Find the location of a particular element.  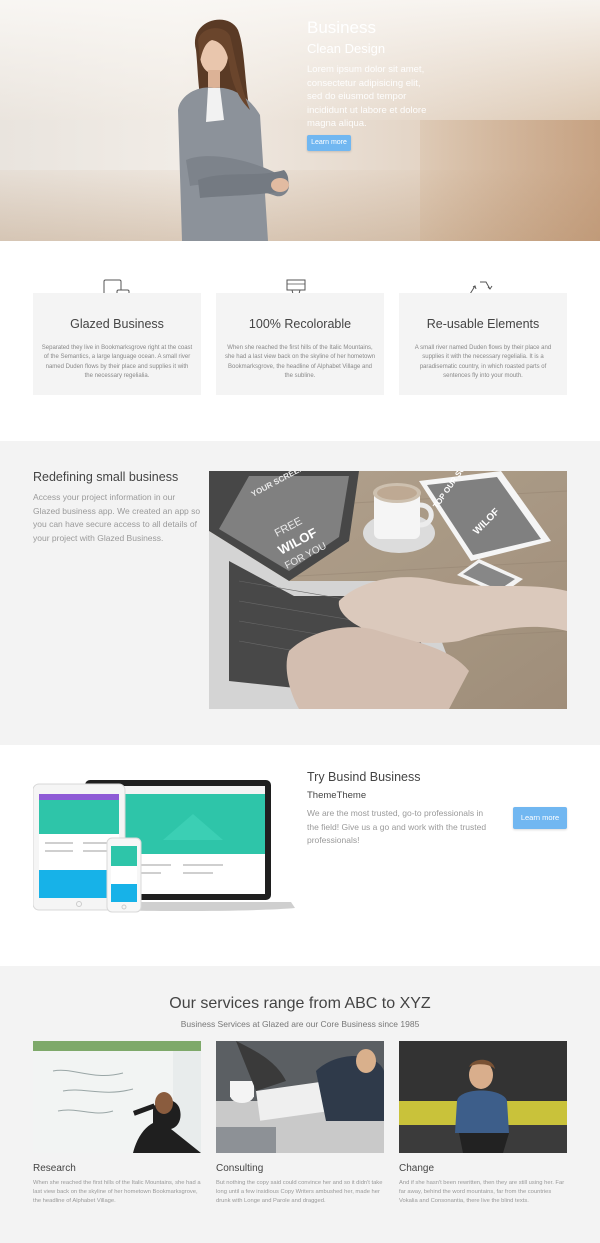

change-image is located at coordinates (483, 1097).